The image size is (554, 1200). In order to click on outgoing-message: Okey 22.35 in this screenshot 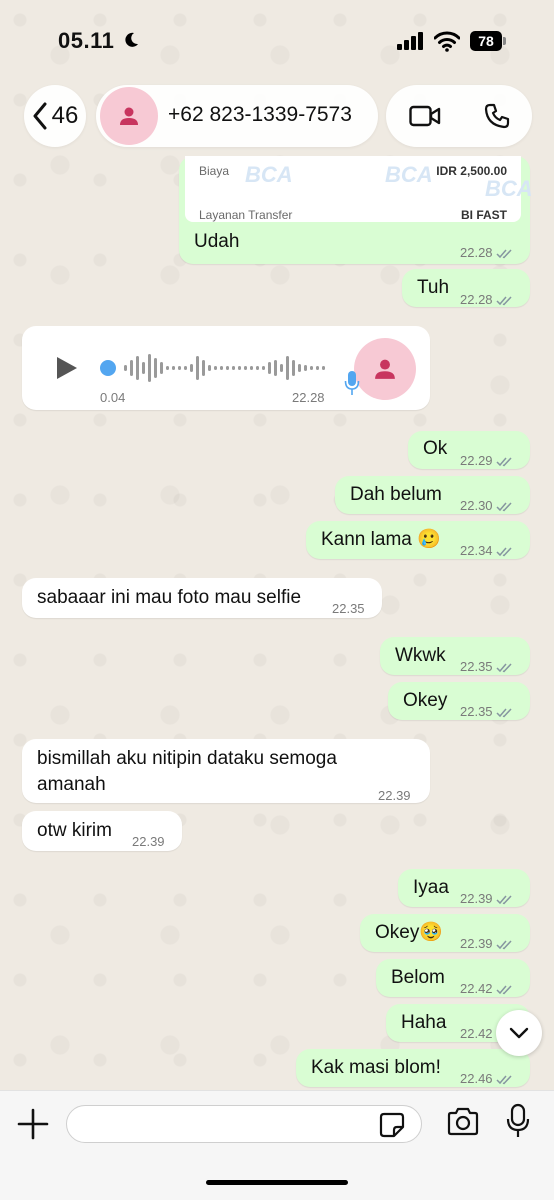, I will do `click(459, 701)`.